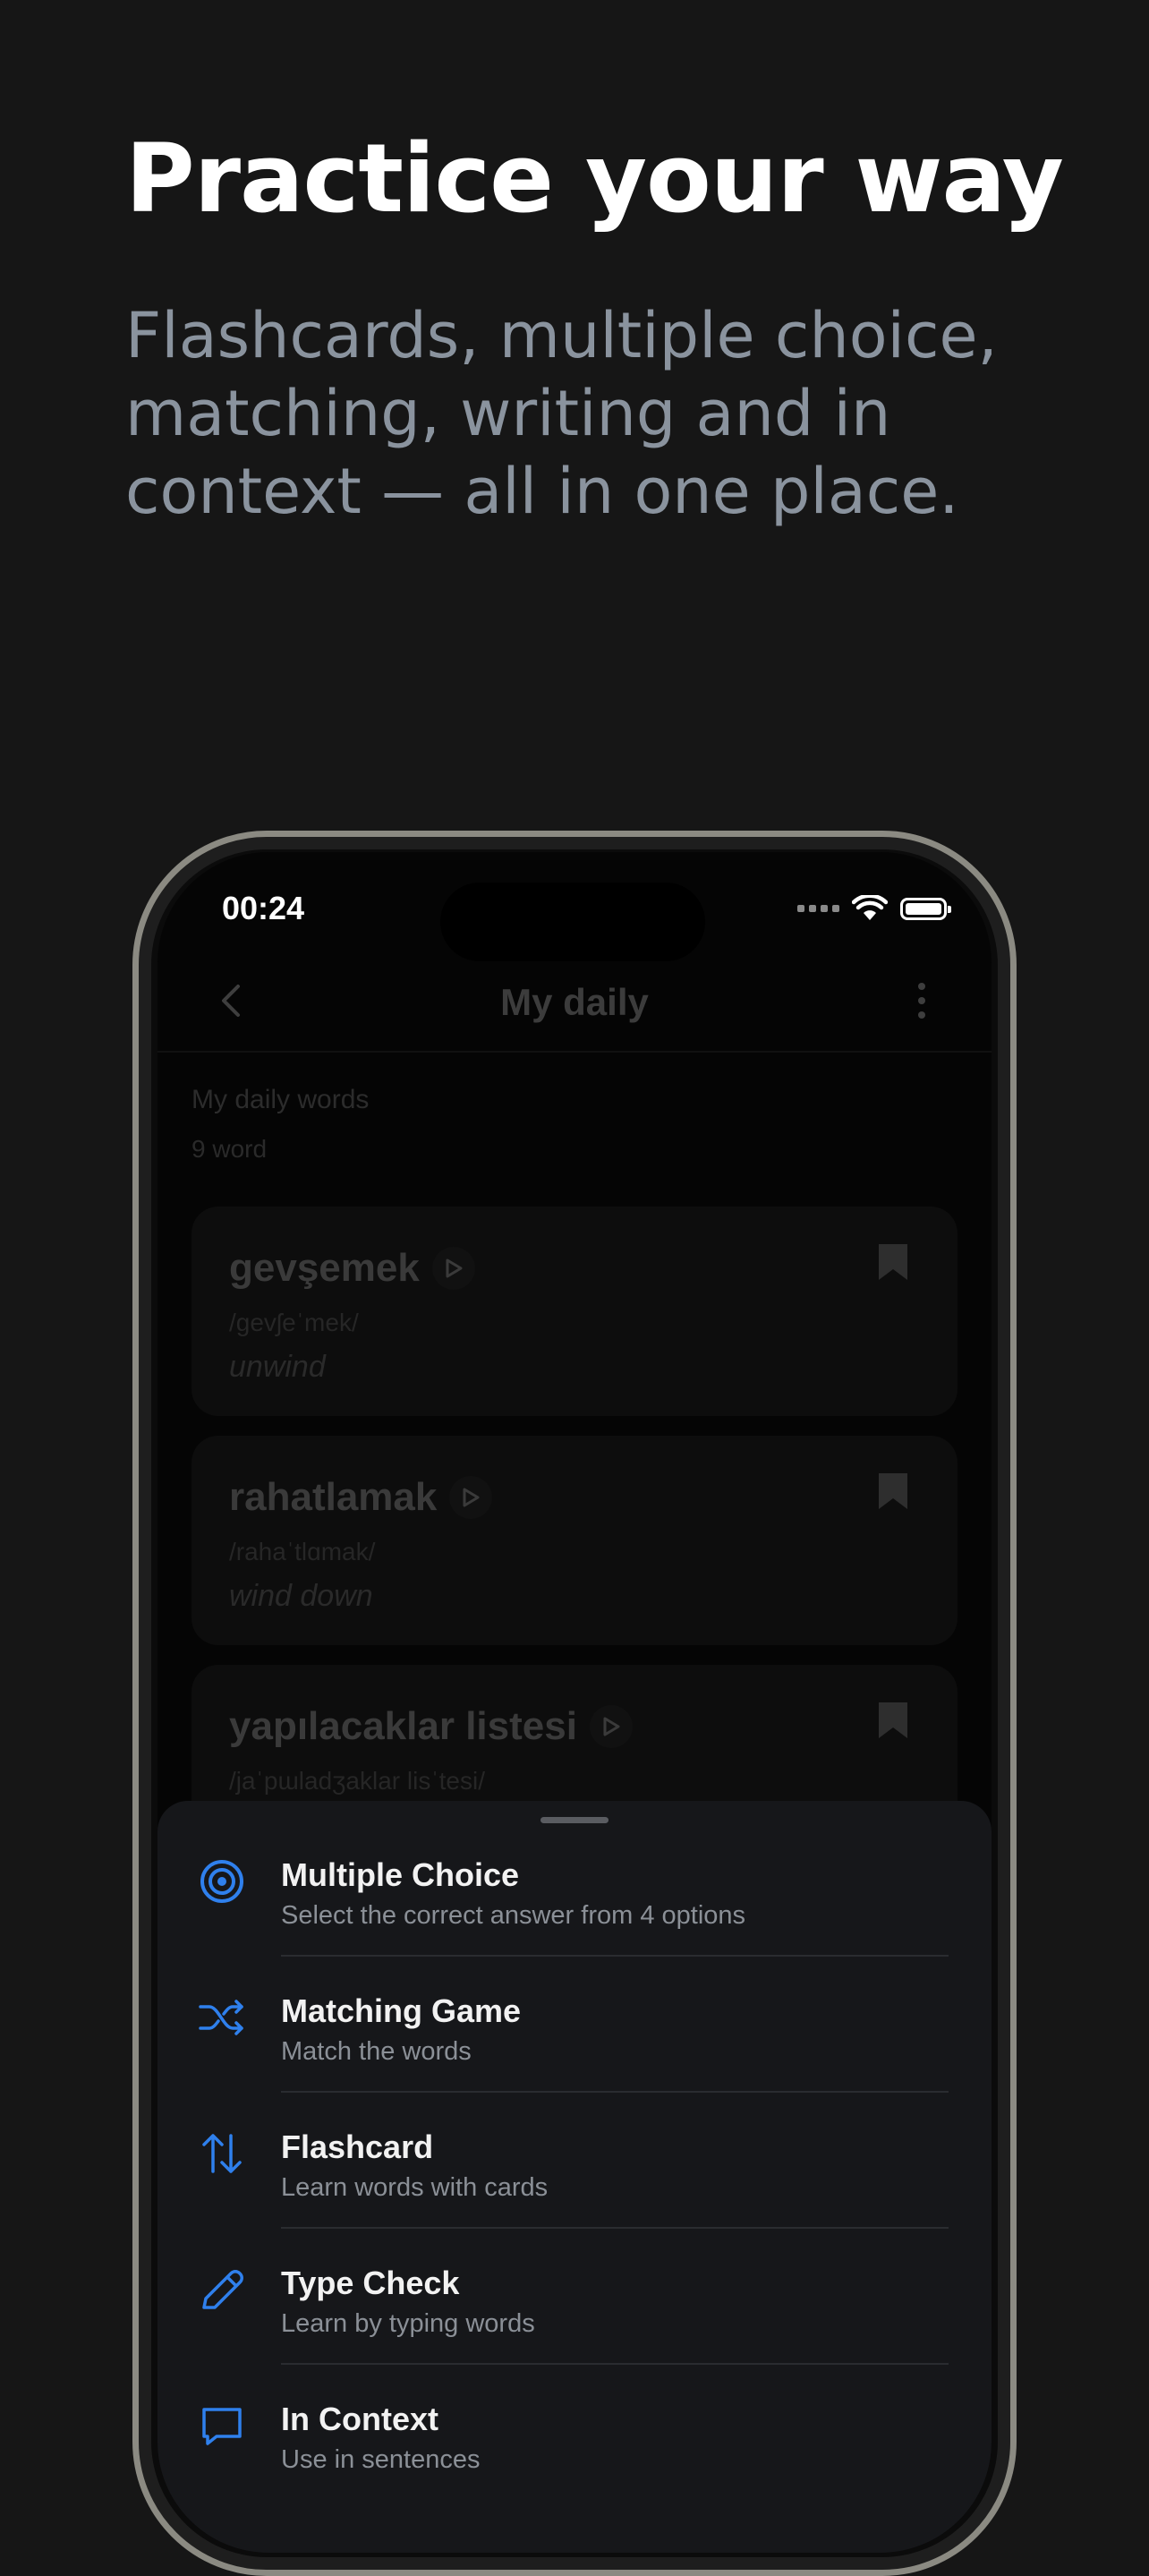 The height and width of the screenshot is (2576, 1149). Describe the element at coordinates (230, 1149) in the screenshot. I see `word-count: 9 word` at that location.